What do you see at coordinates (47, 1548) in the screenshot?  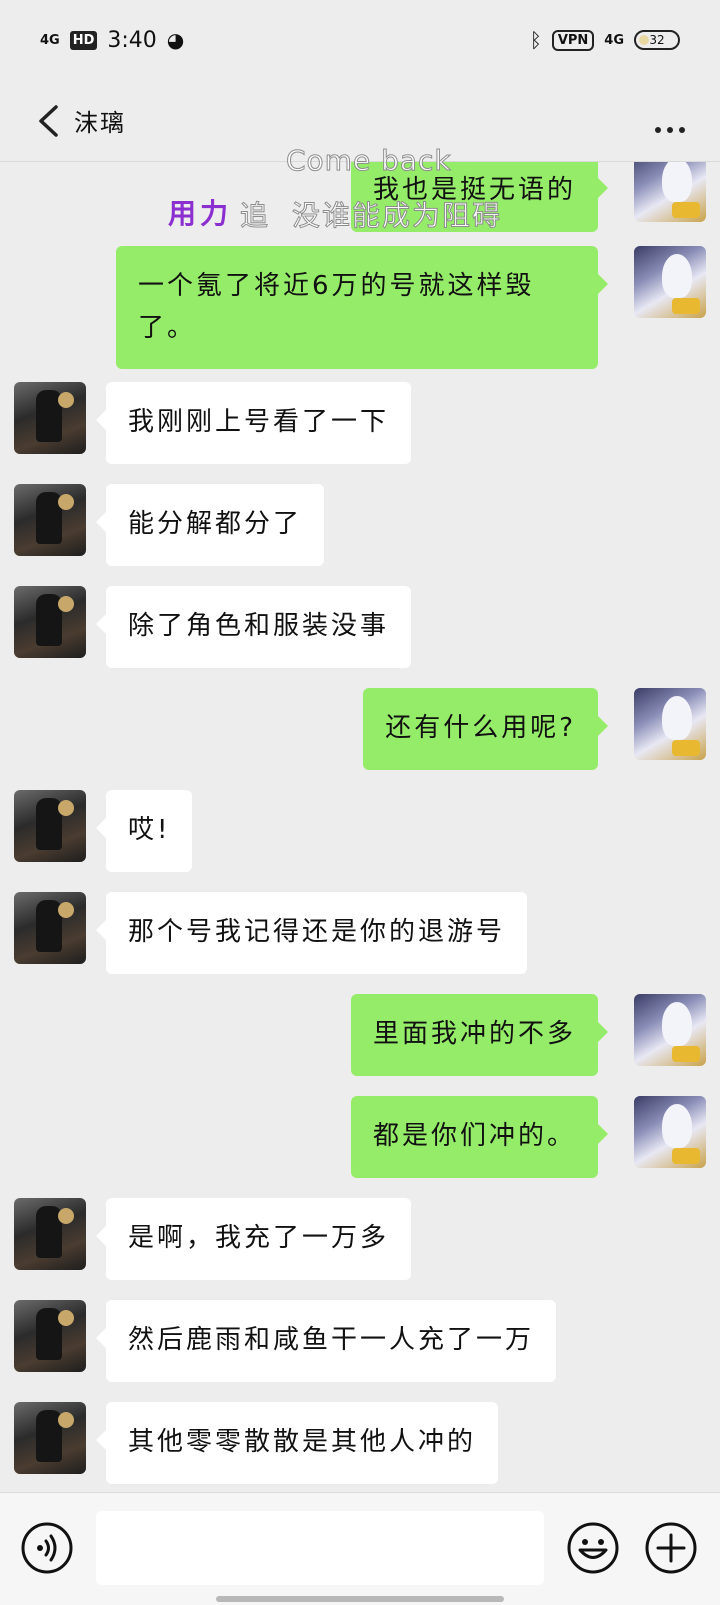 I see `voice-icon` at bounding box center [47, 1548].